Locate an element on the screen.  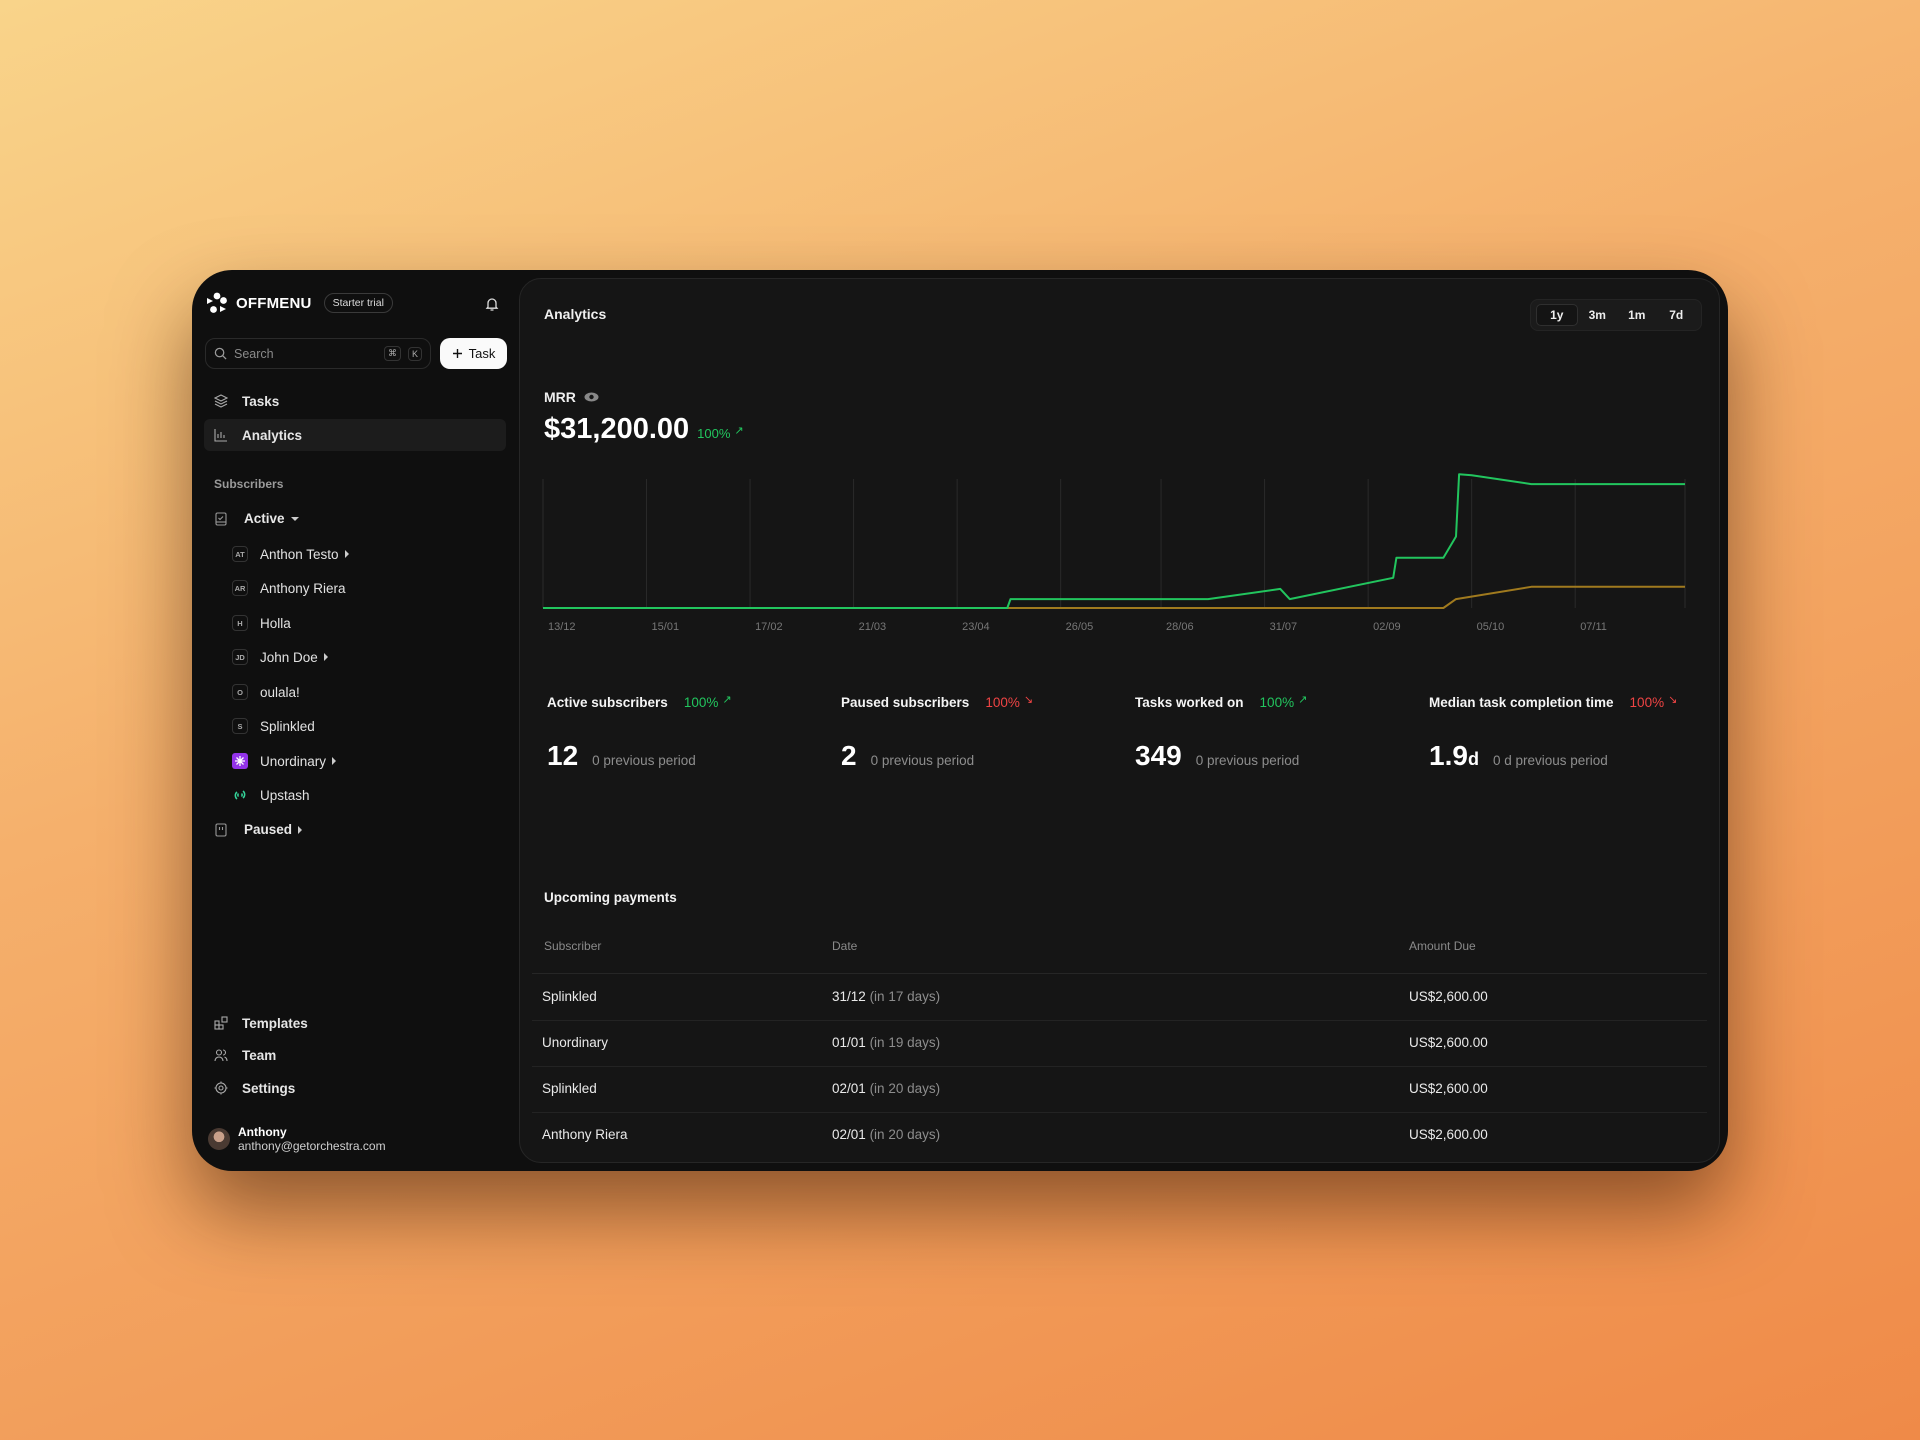
mrr-label: MRR is located at coordinates (571, 397).